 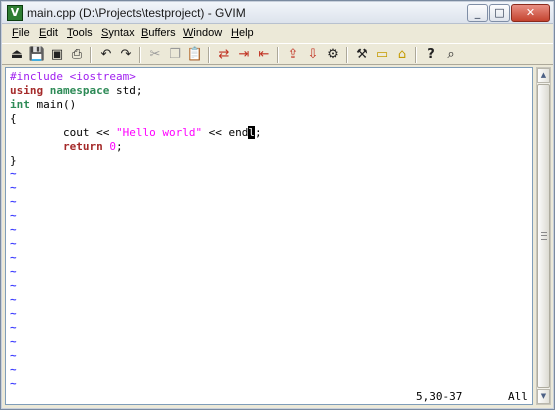 I want to click on toolbar: ⏏ 💾 ▣ ⎙ ↶ ↷ ✂ ❐ 📋 ⇄ ⇥ ⇤ ⇪ ⇩ ⚙ ⚒ ▭ ⌂ ? ⌕, so click(x=277, y=54).